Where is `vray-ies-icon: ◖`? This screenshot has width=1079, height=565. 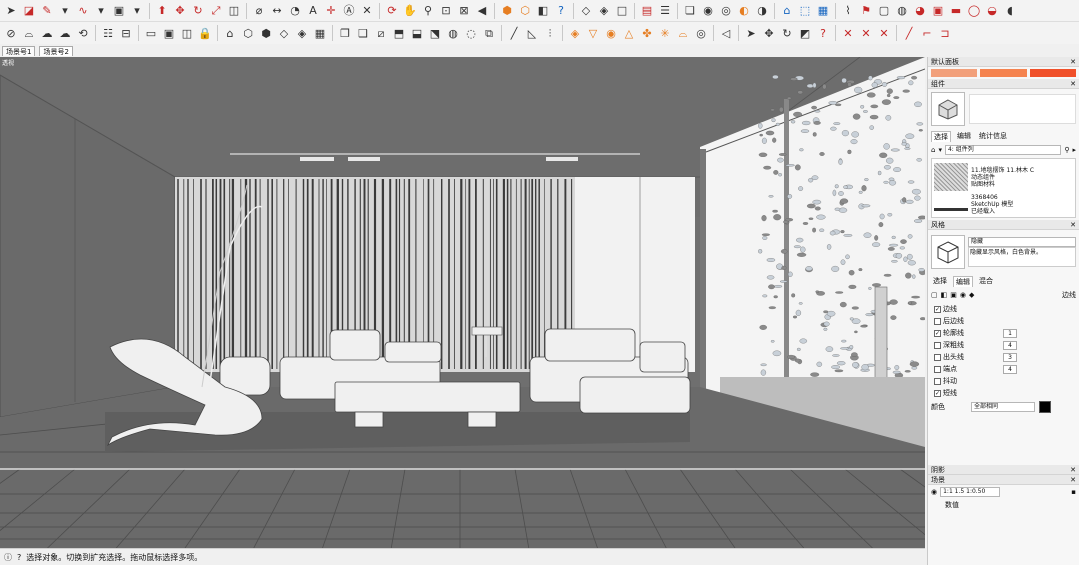 vray-ies-icon: ◖ is located at coordinates (1010, 11).